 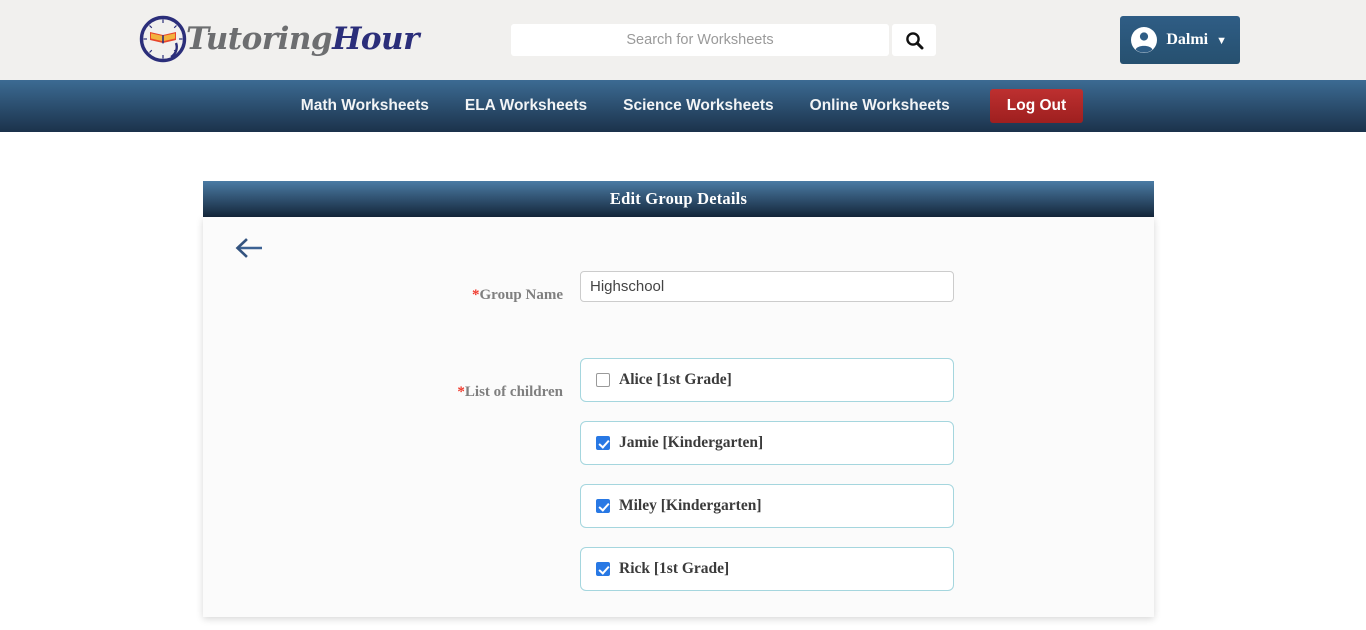 What do you see at coordinates (700, 40) in the screenshot?
I see `search-input` at bounding box center [700, 40].